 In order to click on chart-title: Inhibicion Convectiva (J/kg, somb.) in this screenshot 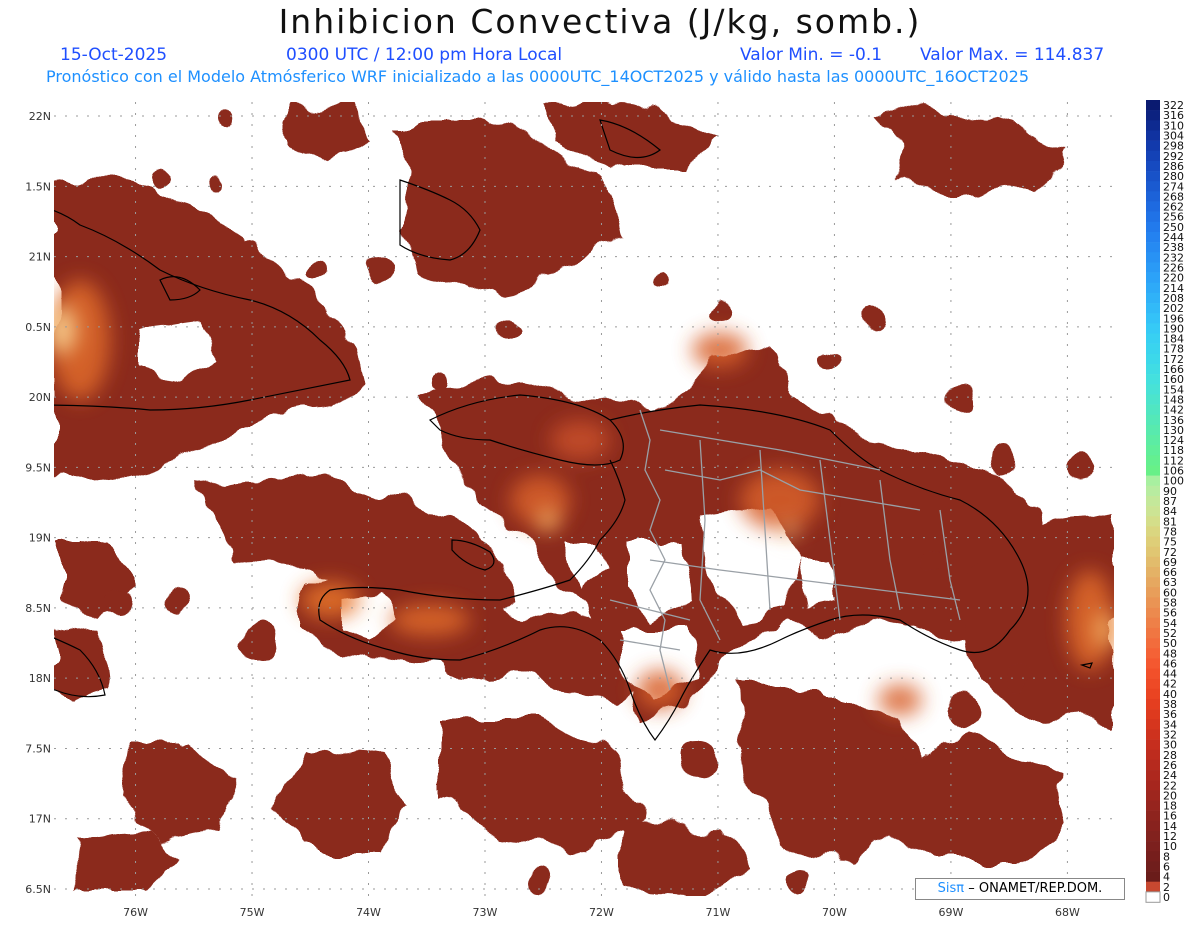, I will do `click(600, 21)`.